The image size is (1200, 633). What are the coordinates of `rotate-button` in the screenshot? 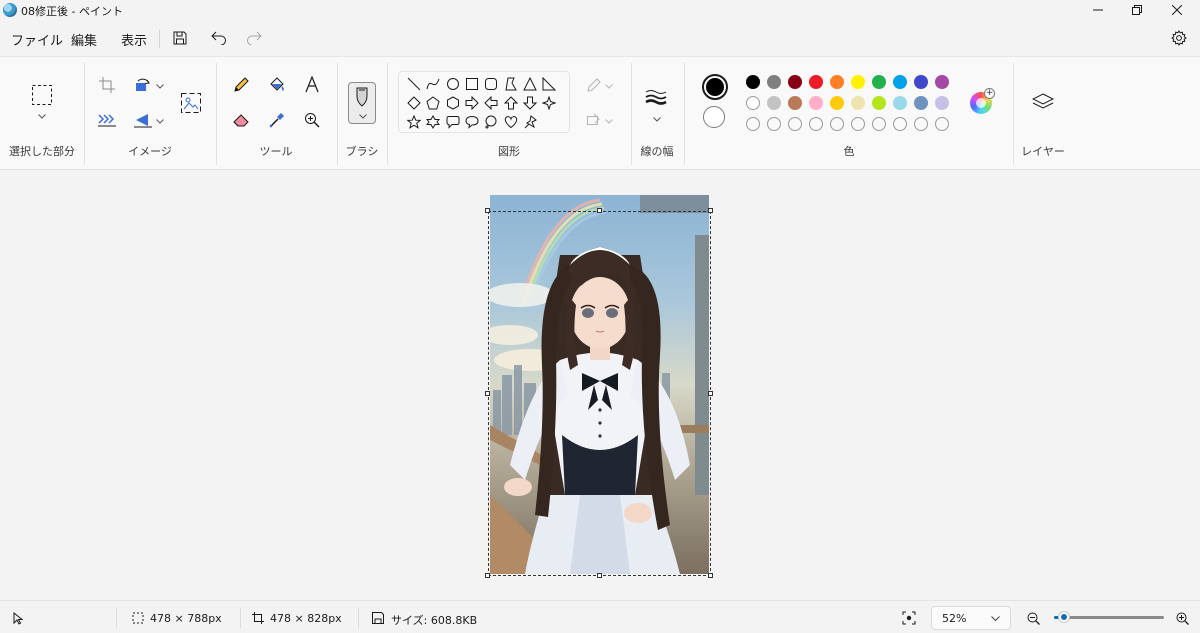 It's located at (143, 85).